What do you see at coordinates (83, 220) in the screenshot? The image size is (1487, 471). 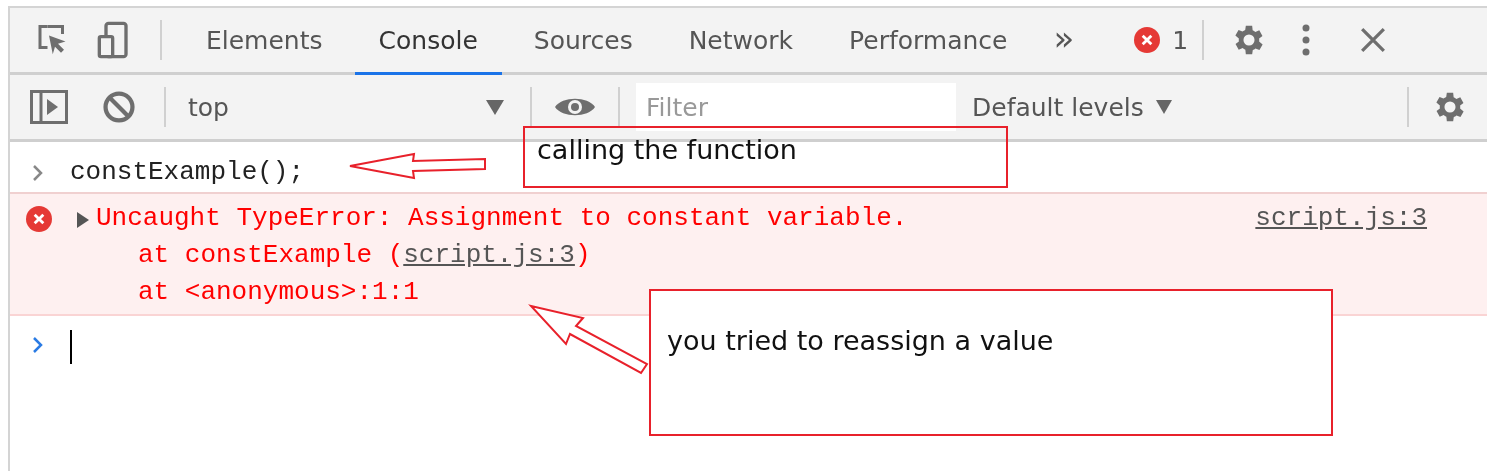 I see `expand-triangle-icon` at bounding box center [83, 220].